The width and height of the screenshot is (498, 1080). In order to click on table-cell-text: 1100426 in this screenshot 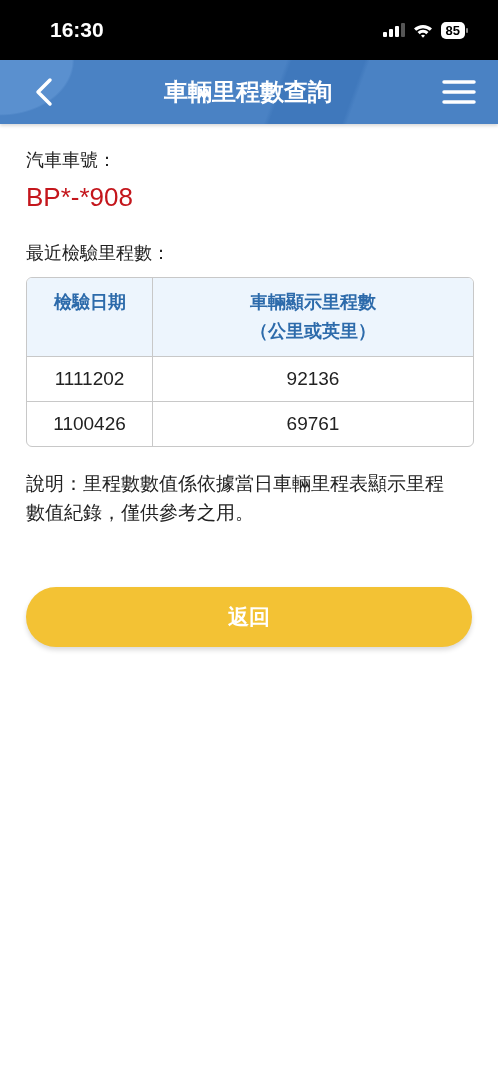, I will do `click(89, 423)`.